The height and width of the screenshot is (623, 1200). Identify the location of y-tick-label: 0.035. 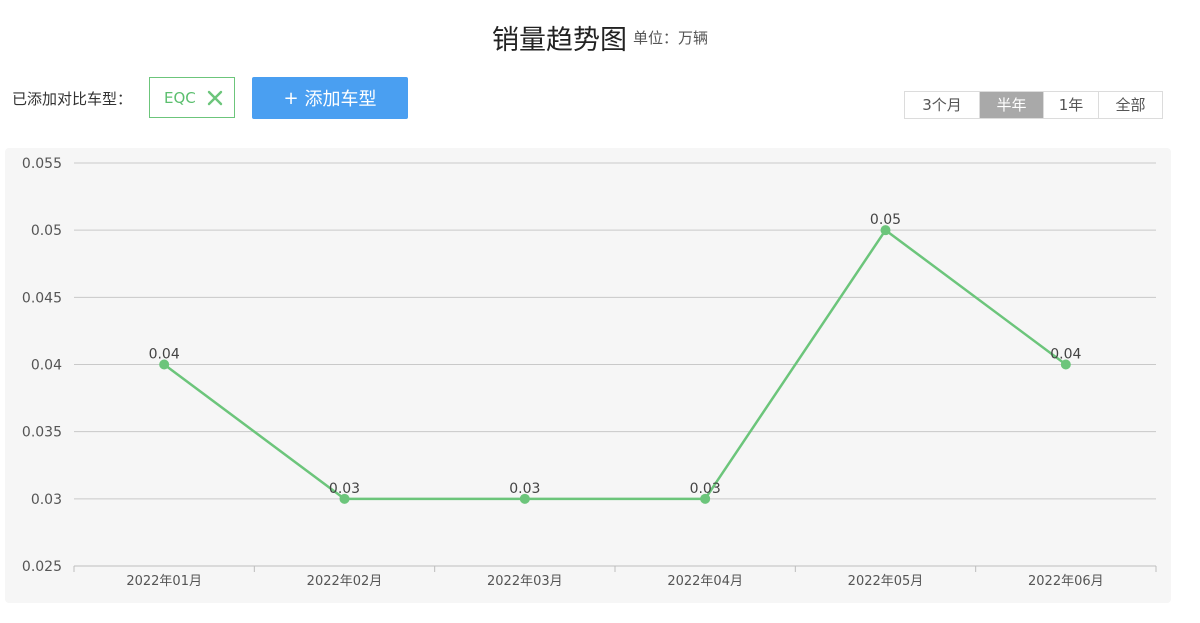
(42, 433).